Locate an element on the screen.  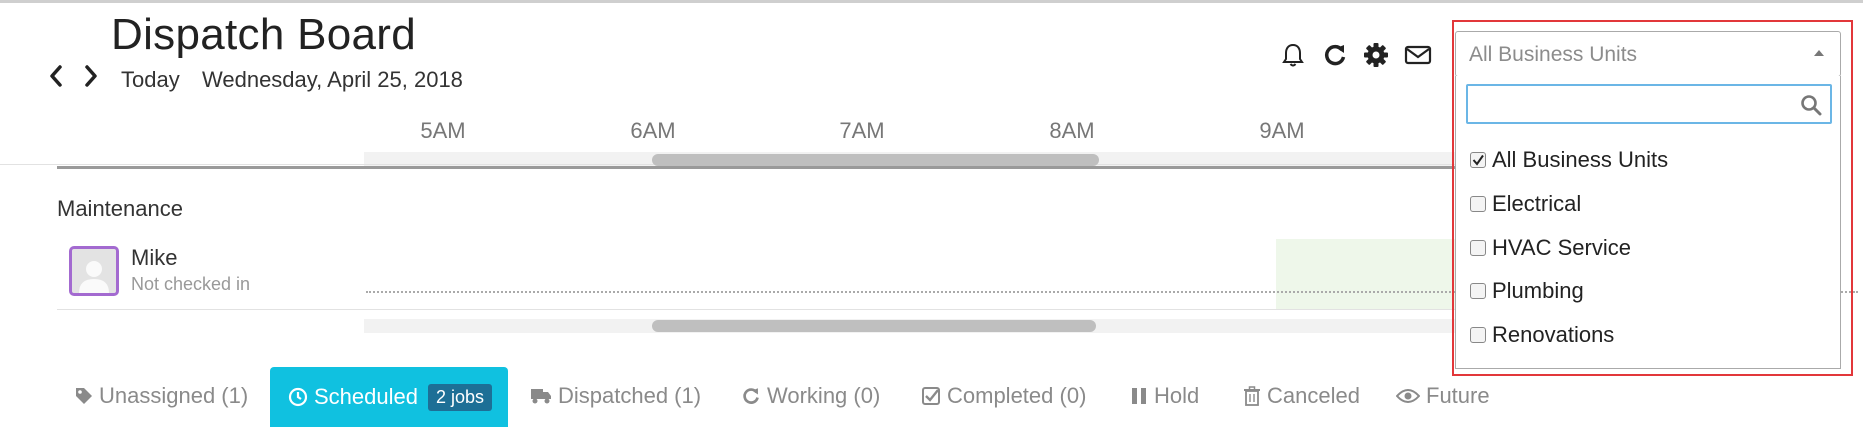
bell-icon is located at coordinates (1293, 55).